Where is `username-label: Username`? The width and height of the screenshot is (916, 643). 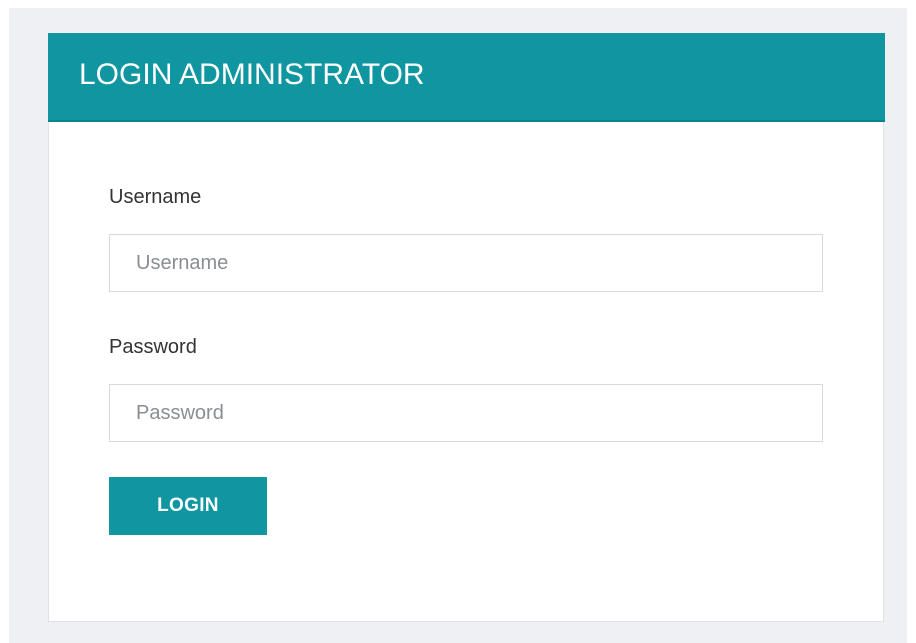 username-label: Username is located at coordinates (155, 197).